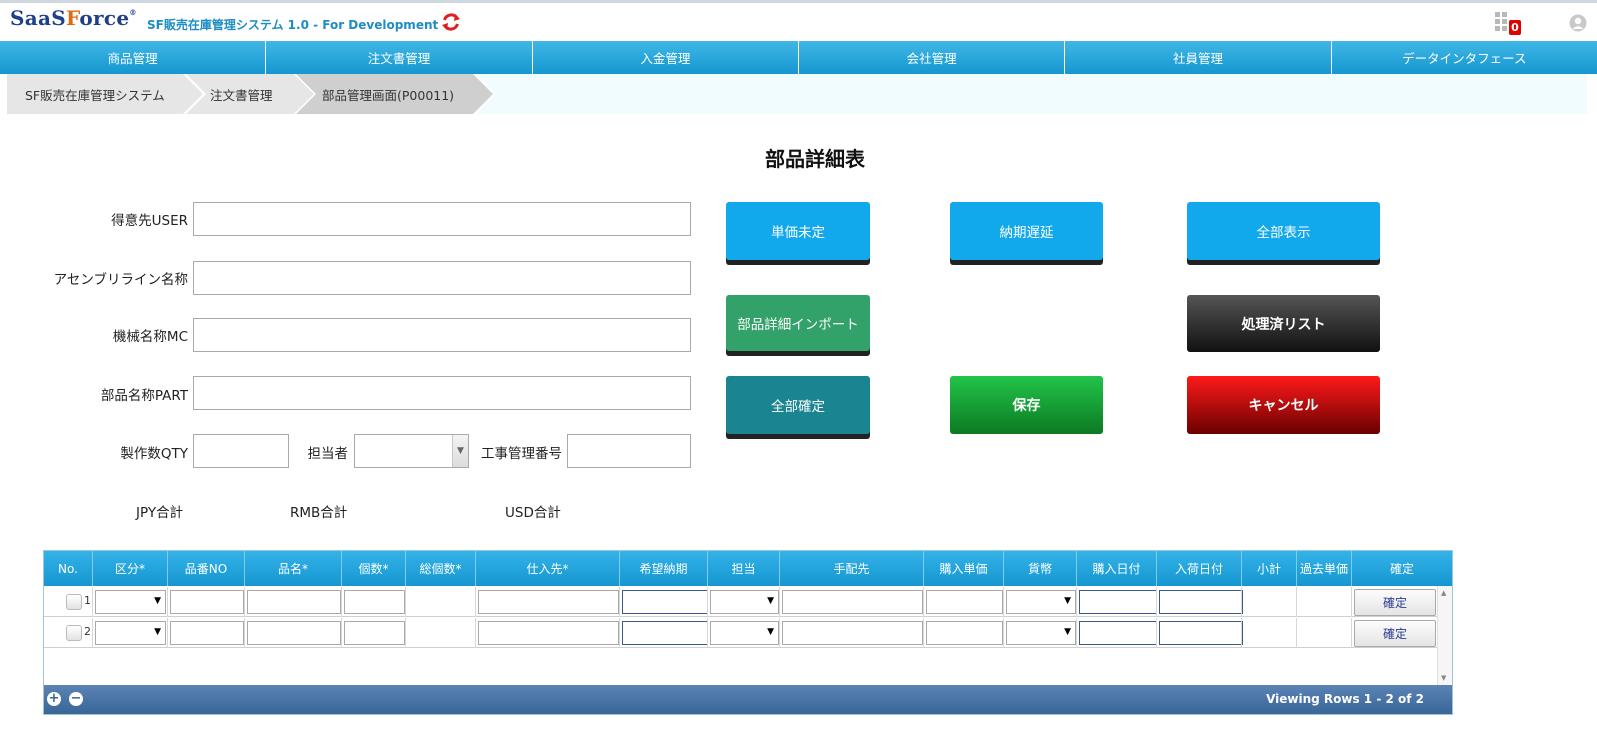 The height and width of the screenshot is (740, 1597). Describe the element at coordinates (521, 454) in the screenshot. I see `project-label: 工事管理番号` at that location.